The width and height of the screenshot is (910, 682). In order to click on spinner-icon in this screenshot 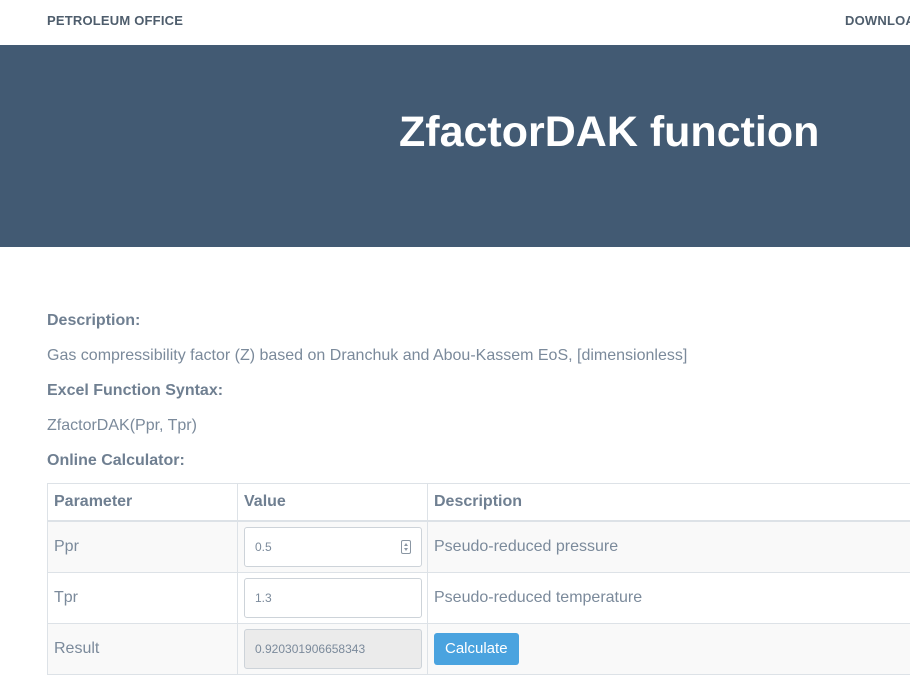, I will do `click(406, 547)`.